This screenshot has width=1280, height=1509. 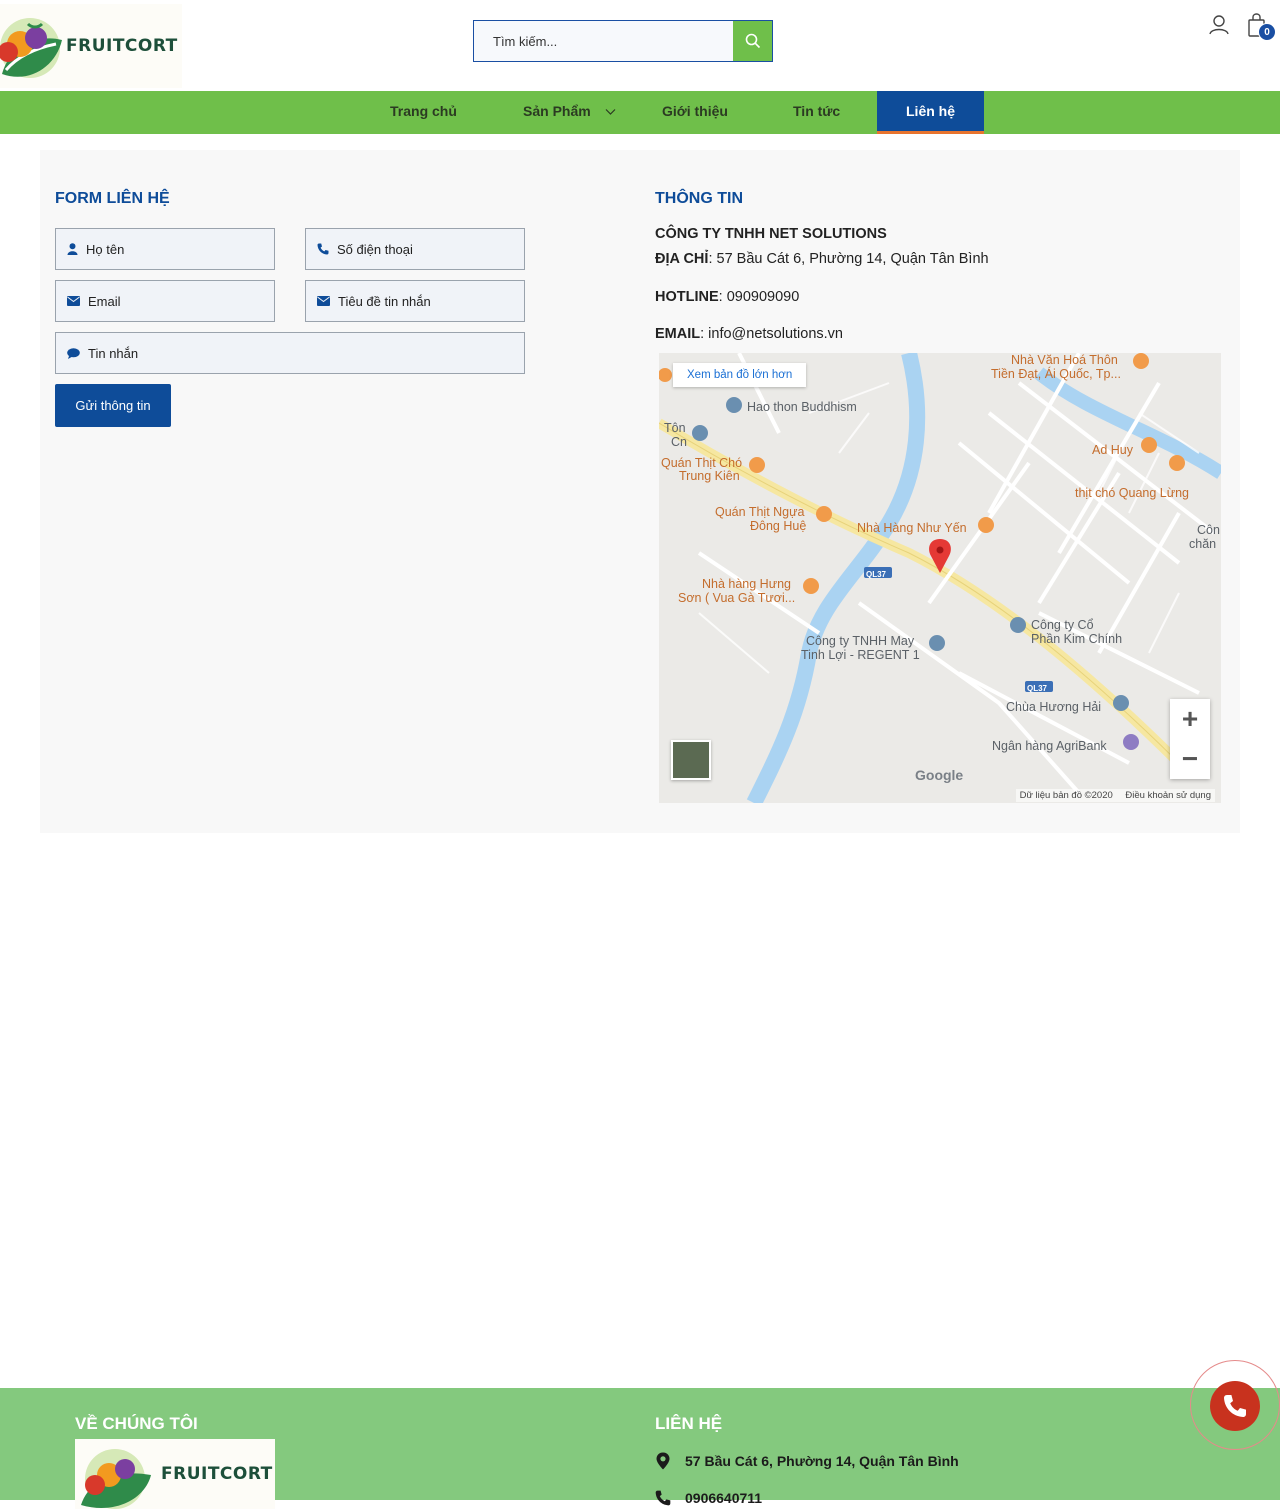 I want to click on map-label: Công ty Cổ, so click(x=1062, y=625).